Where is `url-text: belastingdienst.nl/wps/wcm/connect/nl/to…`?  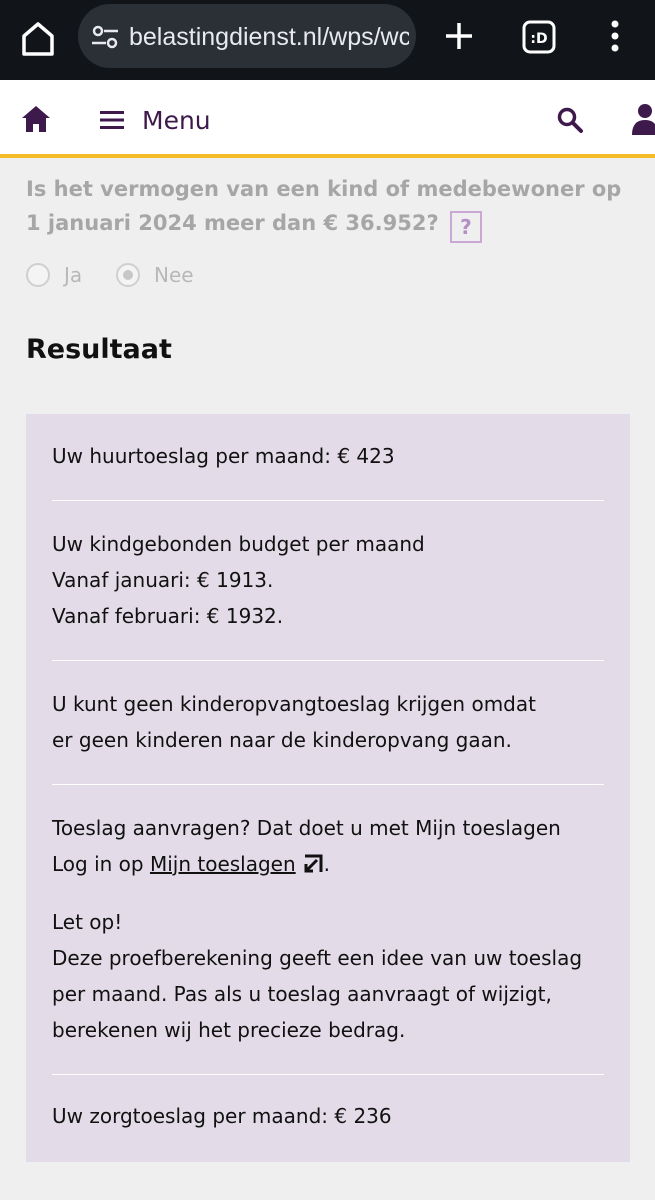
url-text: belastingdienst.nl/wps/wcm/connect/nl/to… is located at coordinates (269, 37).